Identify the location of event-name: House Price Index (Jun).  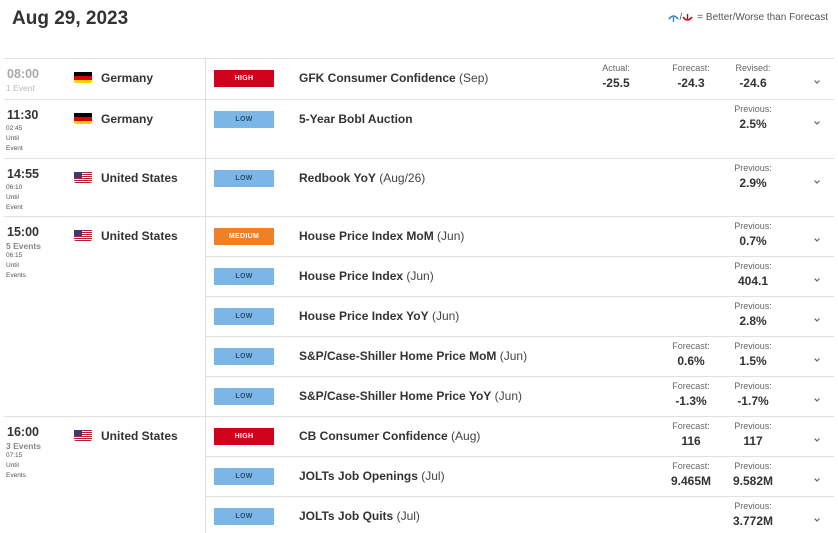
(366, 276).